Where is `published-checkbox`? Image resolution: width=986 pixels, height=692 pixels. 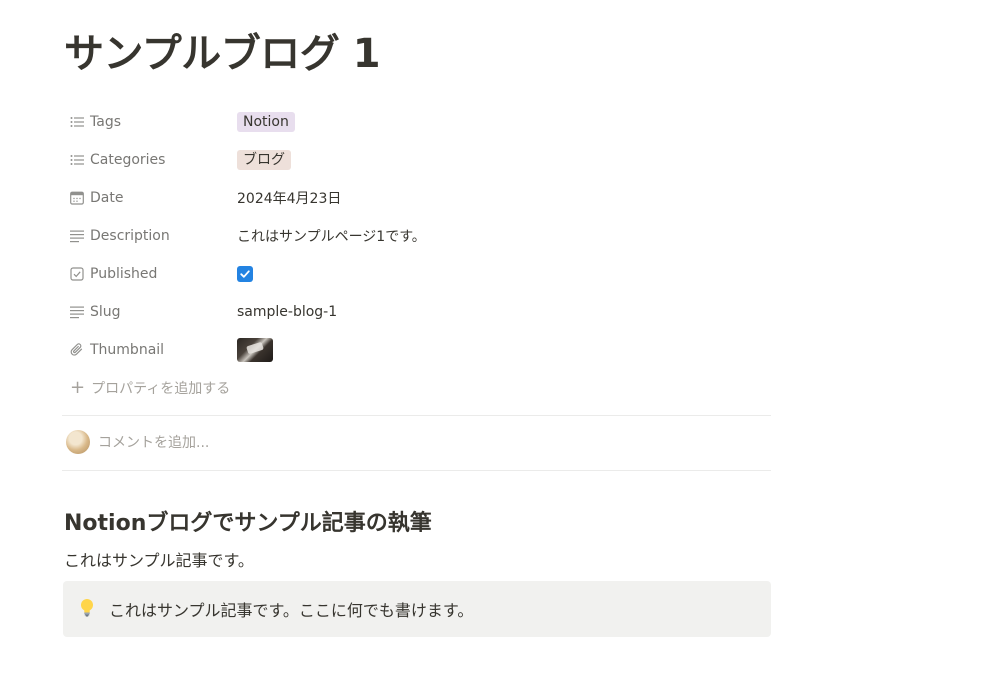
published-checkbox is located at coordinates (245, 274).